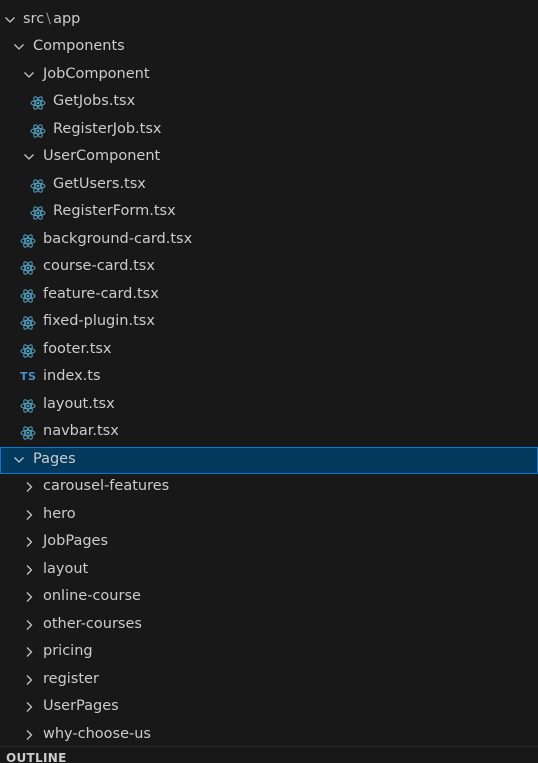 This screenshot has width=538, height=763. What do you see at coordinates (102, 156) in the screenshot?
I see `folder-label: UserComponent` at bounding box center [102, 156].